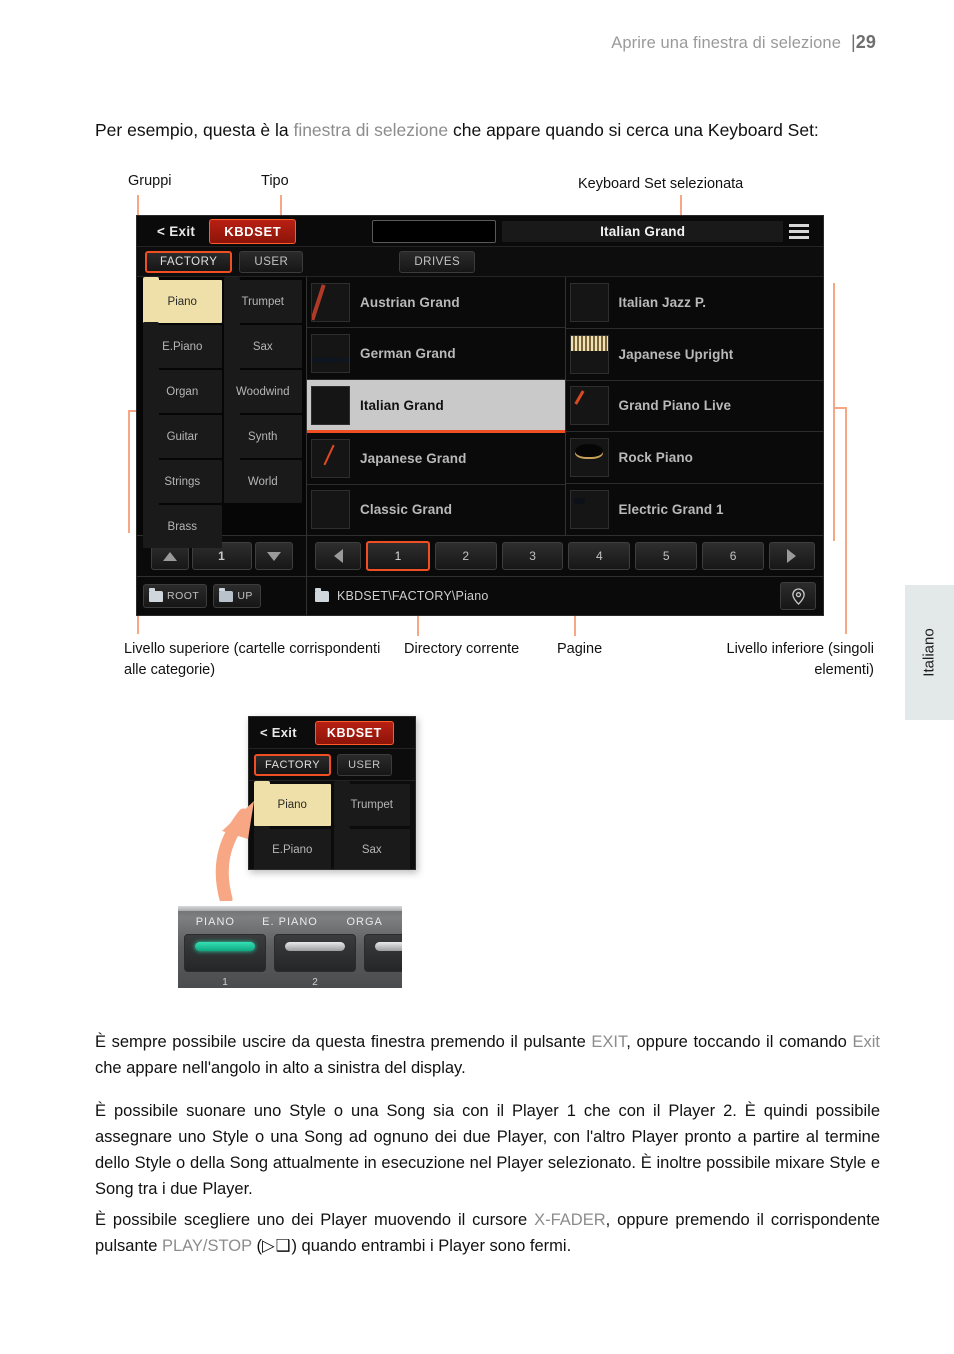 This screenshot has width=954, height=1354. I want to click on list-item: Italian Jazz P., so click(694, 303).